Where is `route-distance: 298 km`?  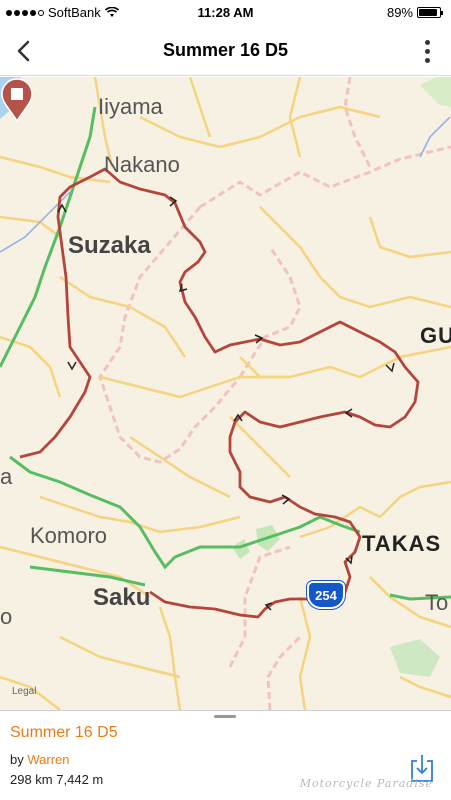 route-distance: 298 km is located at coordinates (31, 779).